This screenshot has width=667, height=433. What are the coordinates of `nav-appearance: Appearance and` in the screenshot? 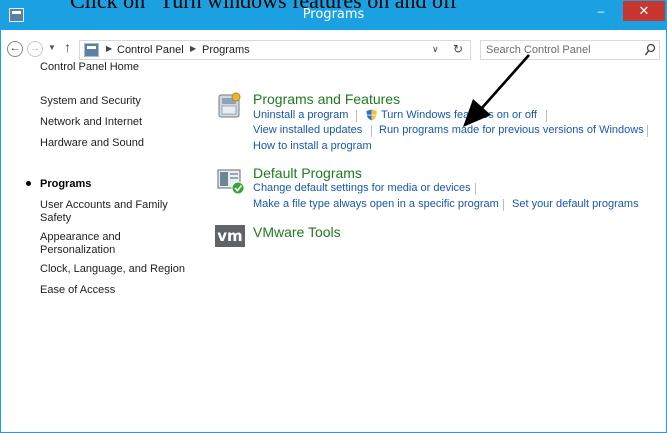 It's located at (80, 237).